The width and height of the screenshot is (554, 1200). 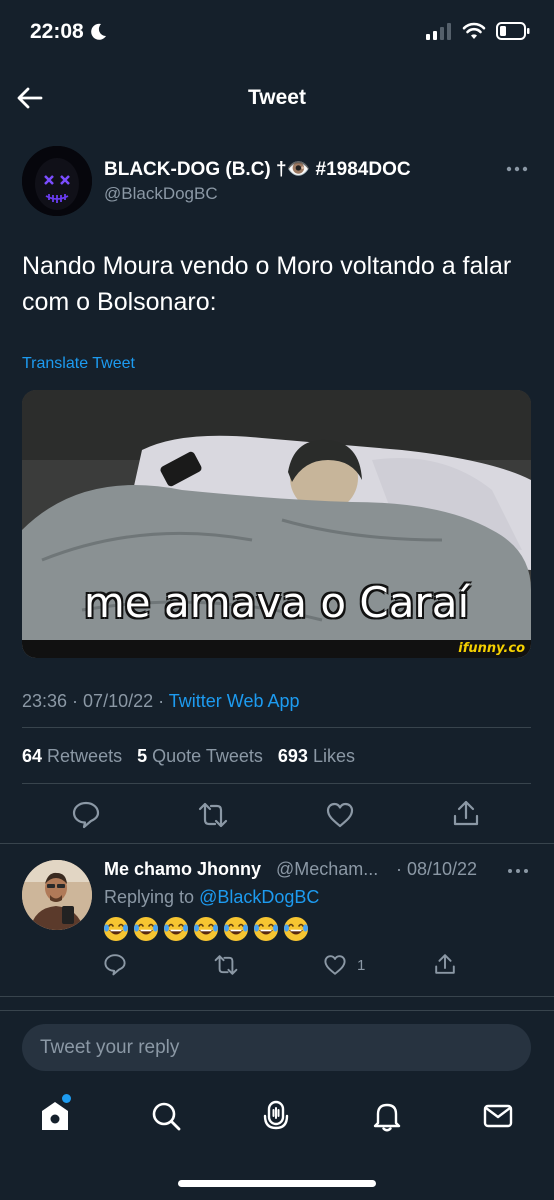 I want to click on reply-like-button, so click(x=335, y=965).